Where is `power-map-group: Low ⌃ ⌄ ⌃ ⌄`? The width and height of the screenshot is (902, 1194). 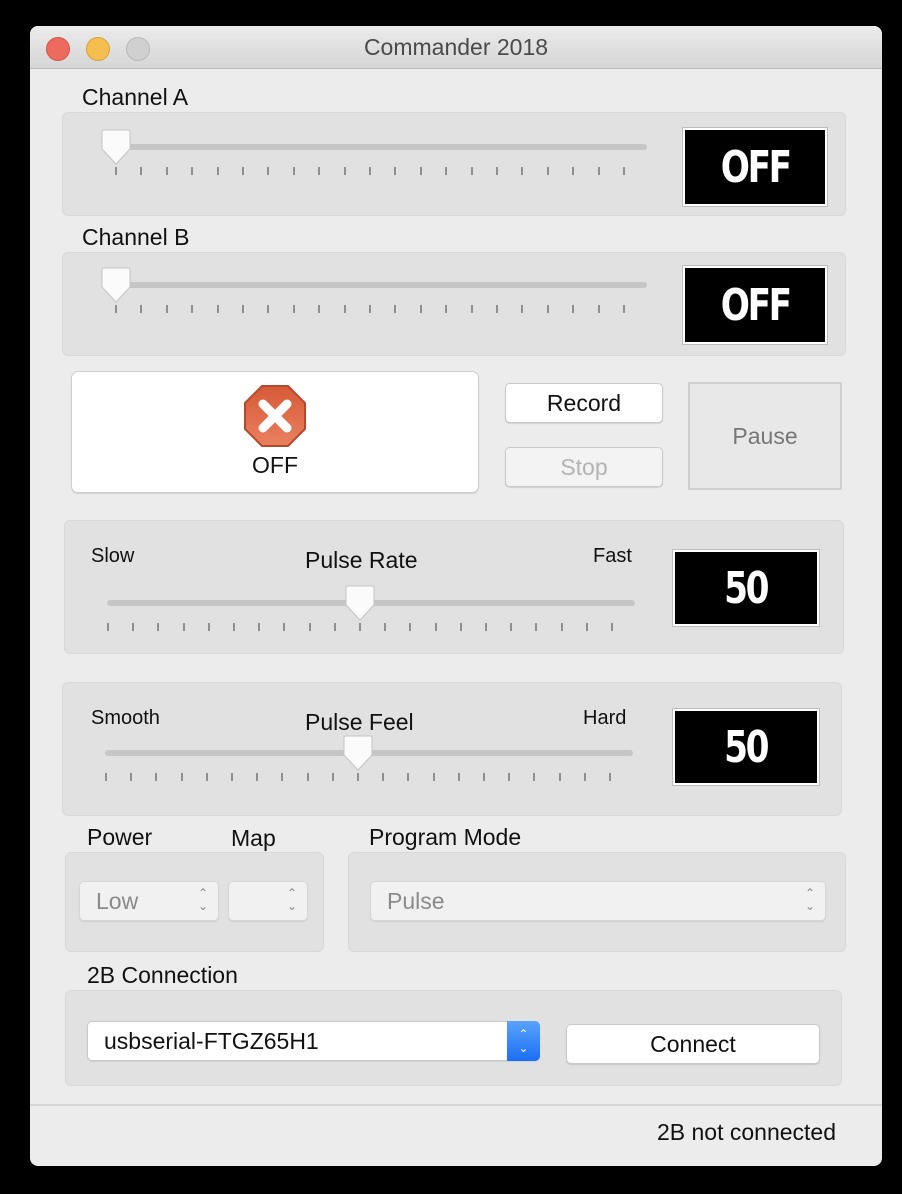 power-map-group: Low ⌃ ⌄ ⌃ ⌄ is located at coordinates (194, 902).